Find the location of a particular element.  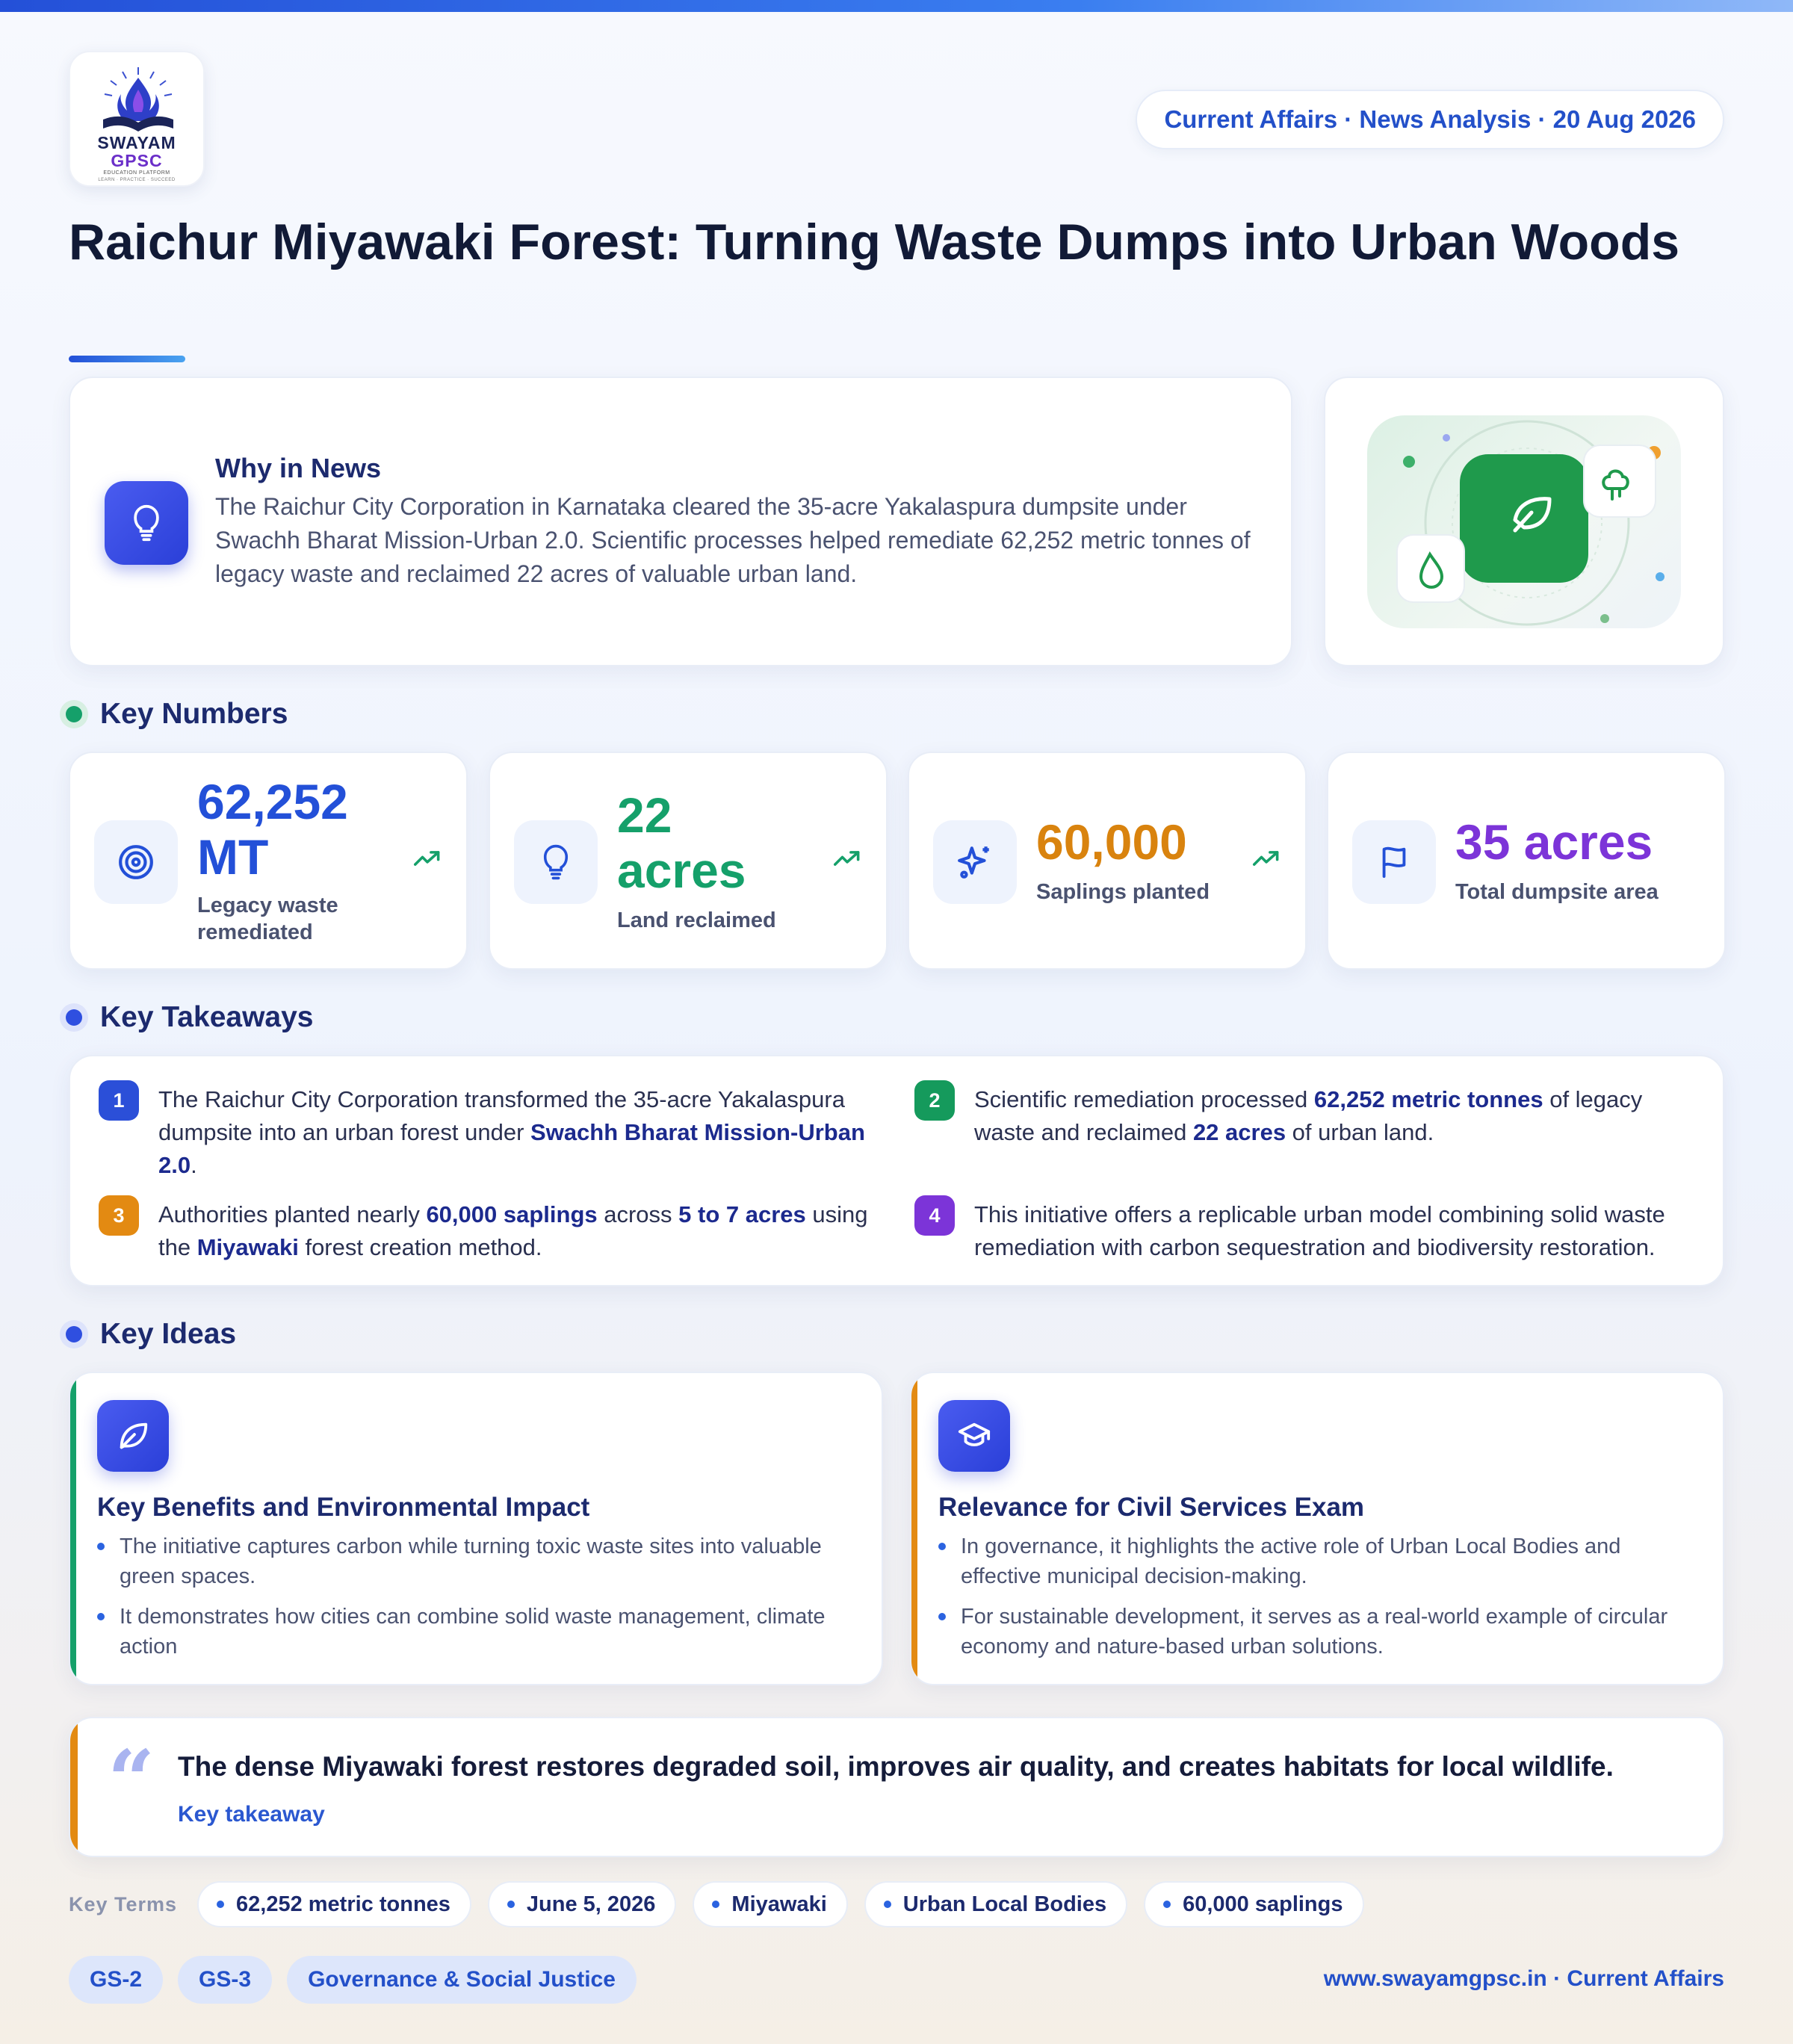

stat-card-legacy-waste: 62,252 MT Legacy waste remediated is located at coordinates (268, 861).